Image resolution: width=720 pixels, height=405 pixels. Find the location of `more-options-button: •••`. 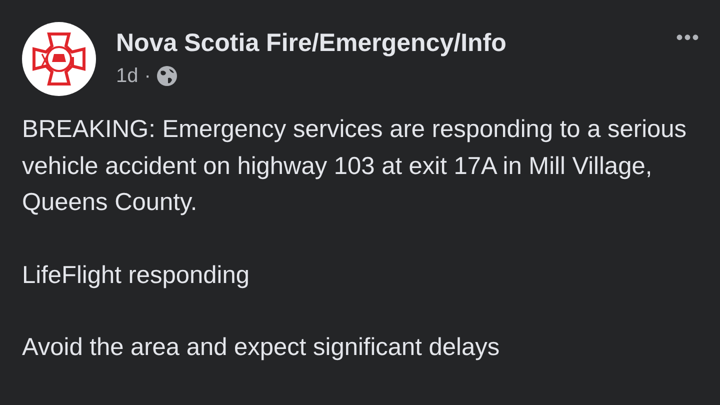

more-options-button: ••• is located at coordinates (688, 38).